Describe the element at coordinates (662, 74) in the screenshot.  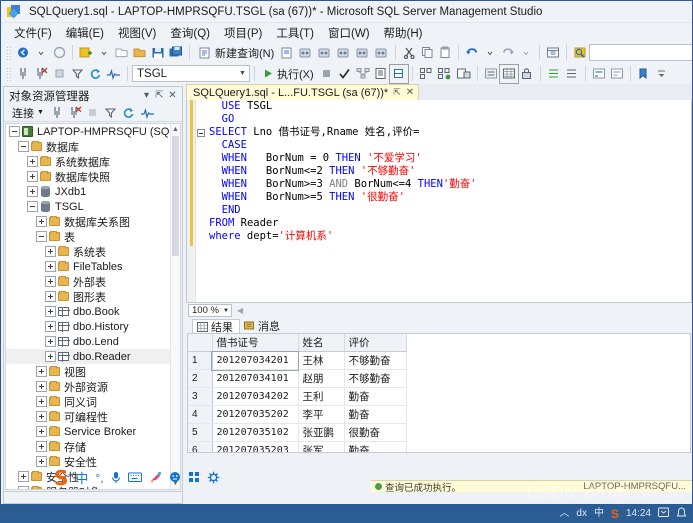
I see `toolbar-overflow-icon` at that location.